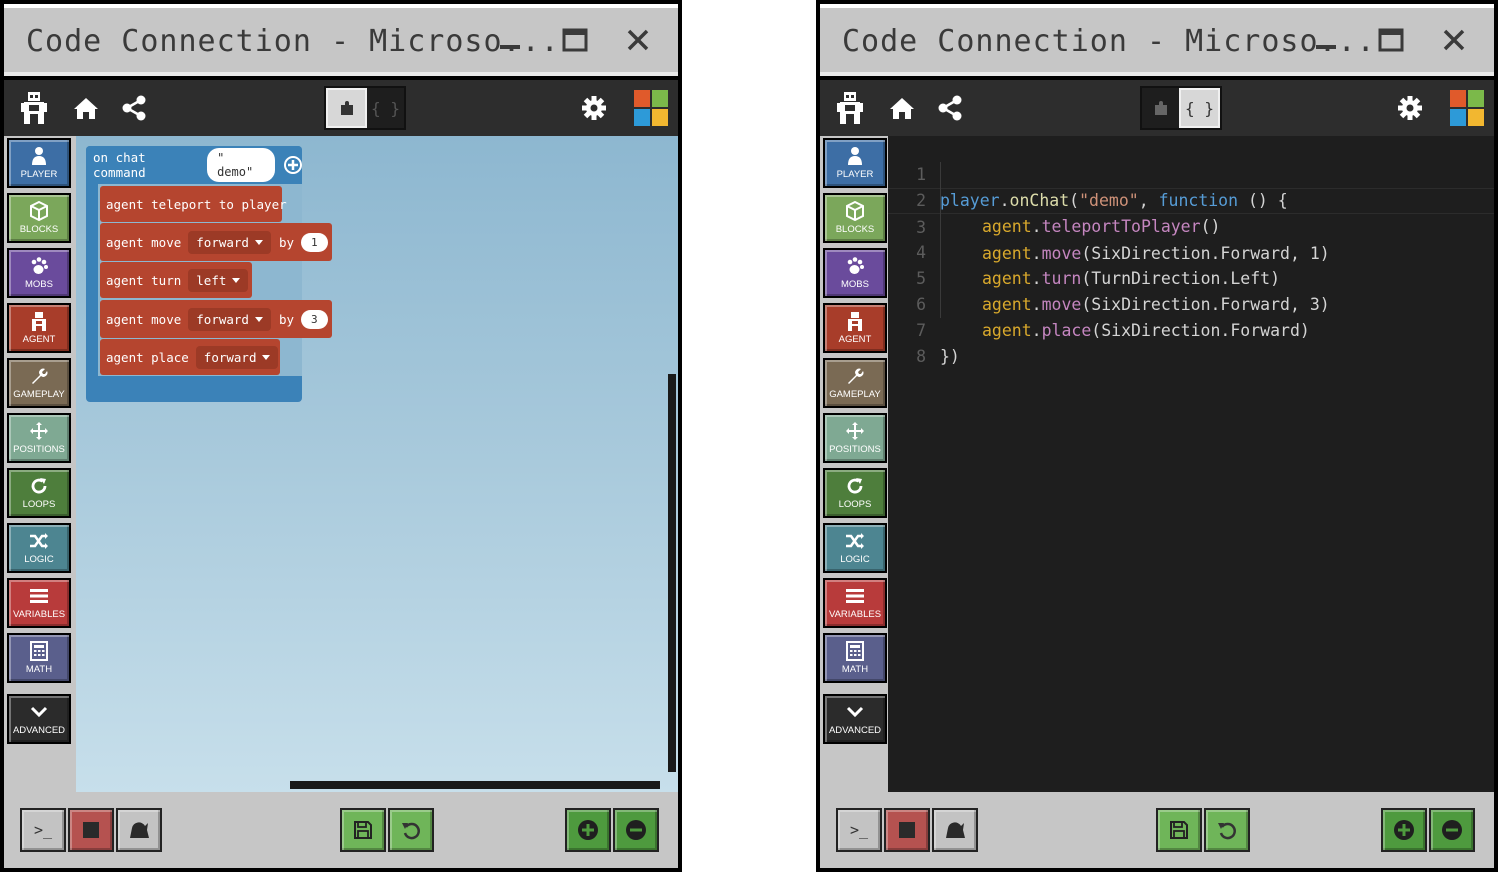  What do you see at coordinates (190, 357) in the screenshot?
I see `agent-place-block: agent place forward` at bounding box center [190, 357].